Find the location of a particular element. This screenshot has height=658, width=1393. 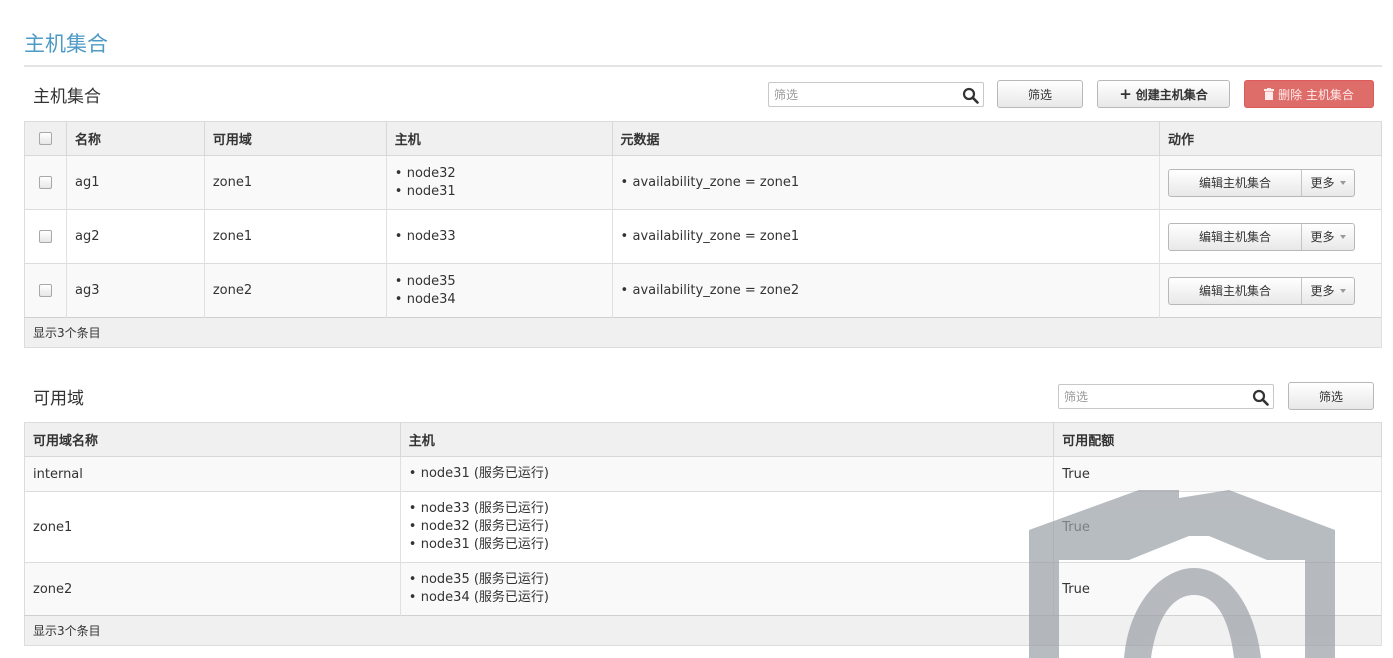

zones-section-title: 可用域 is located at coordinates (58, 399).